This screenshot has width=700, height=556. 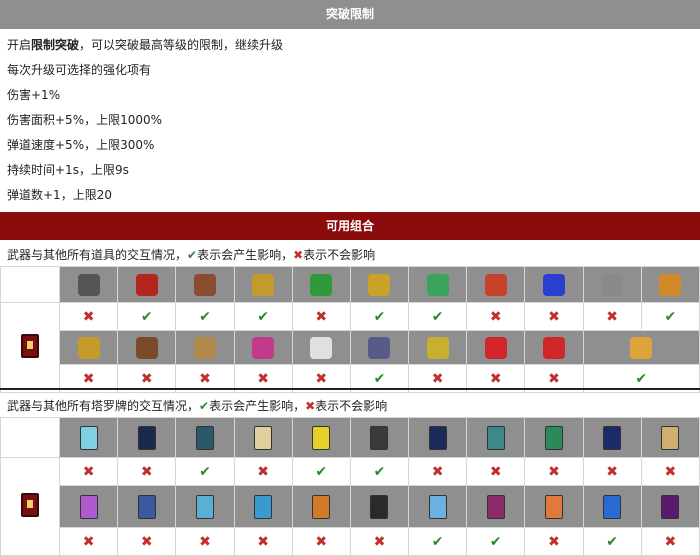 What do you see at coordinates (670, 437) in the screenshot?
I see `tarot-mirror-icon` at bounding box center [670, 437].